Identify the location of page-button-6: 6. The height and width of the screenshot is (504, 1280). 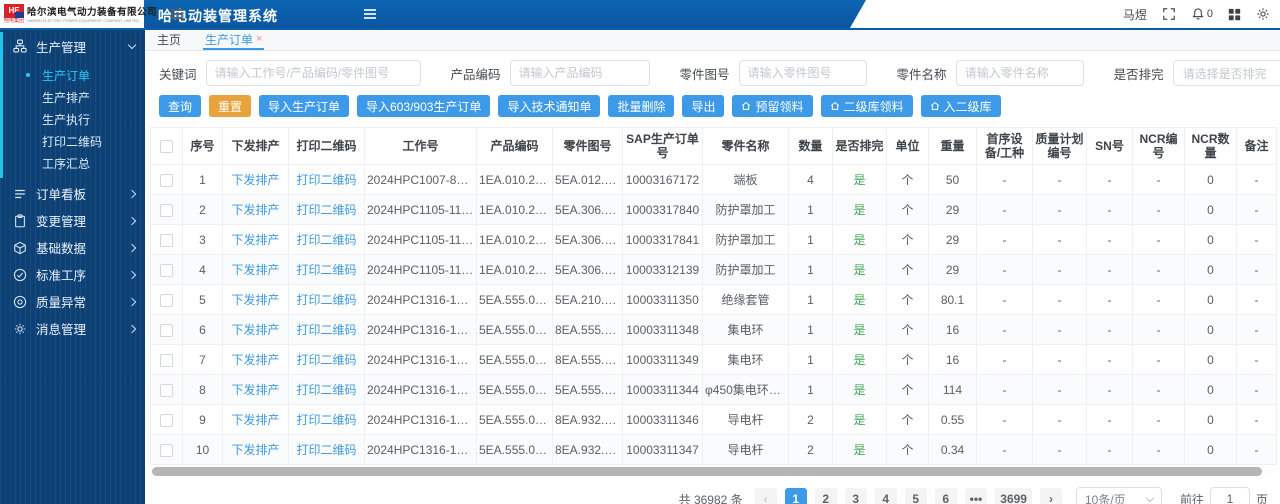
(945, 496).